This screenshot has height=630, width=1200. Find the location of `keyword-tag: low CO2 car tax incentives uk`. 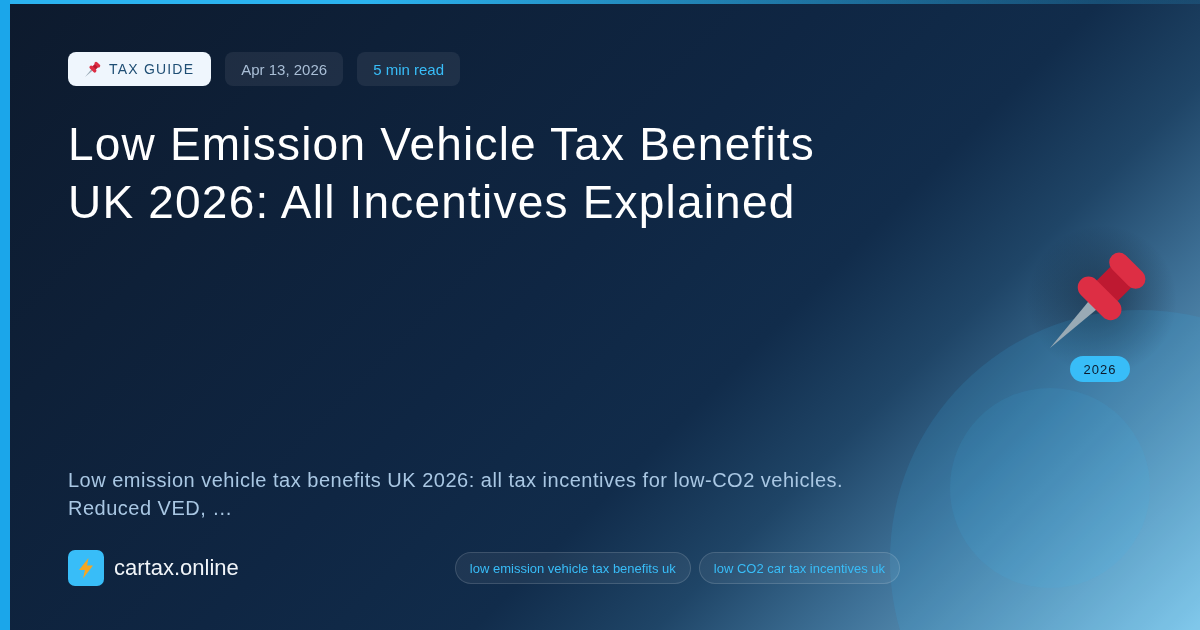

keyword-tag: low CO2 car tax incentives uk is located at coordinates (799, 568).